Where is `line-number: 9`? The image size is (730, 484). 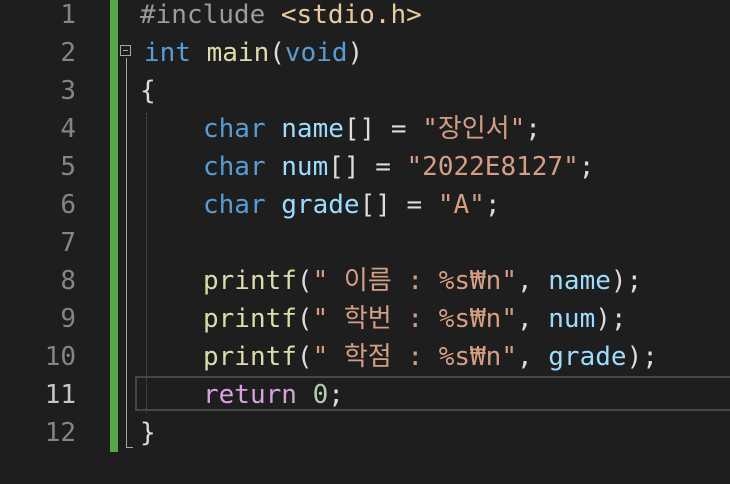
line-number: 9 is located at coordinates (68, 319).